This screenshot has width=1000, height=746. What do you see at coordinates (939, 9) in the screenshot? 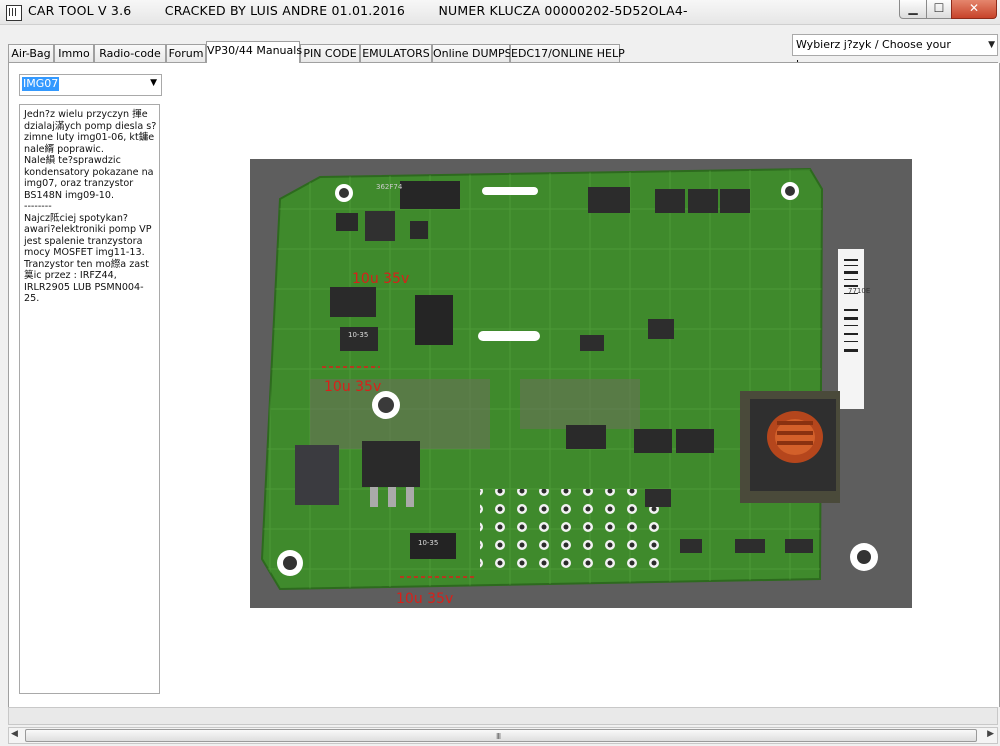
I see `maximize-button: ☐` at bounding box center [939, 9].